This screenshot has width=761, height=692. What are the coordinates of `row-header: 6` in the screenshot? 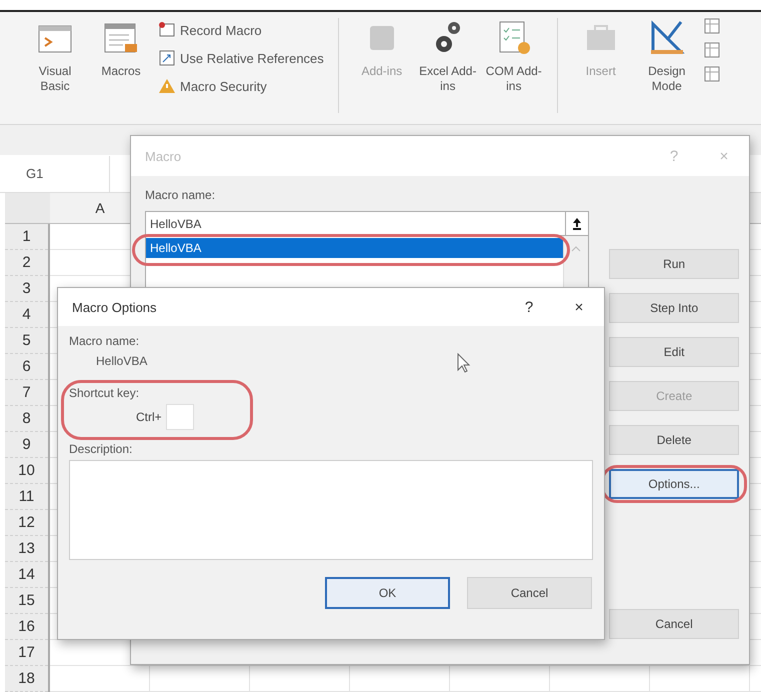 It's located at (26, 367).